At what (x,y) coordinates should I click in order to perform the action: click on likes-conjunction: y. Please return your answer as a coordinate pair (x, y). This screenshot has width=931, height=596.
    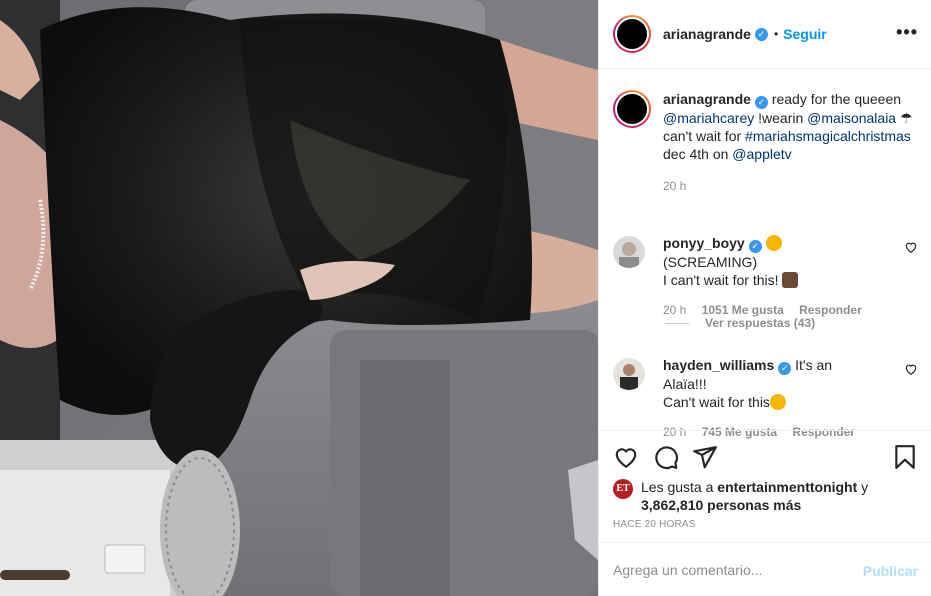
    Looking at the image, I should click on (863, 487).